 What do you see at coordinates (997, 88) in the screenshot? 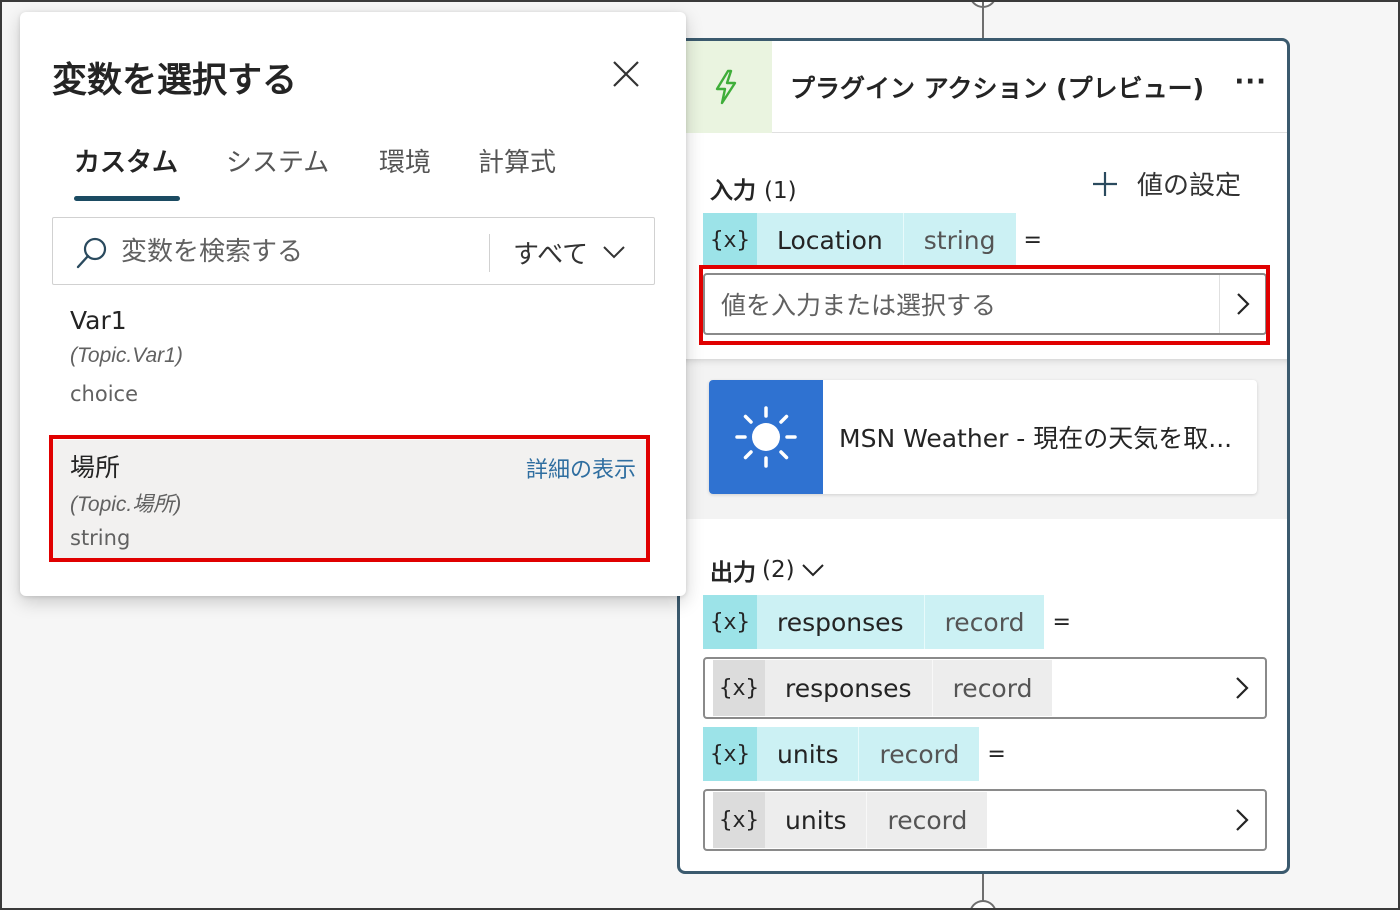
I see `card-title: プラグイン アクション (プレビュー)` at bounding box center [997, 88].